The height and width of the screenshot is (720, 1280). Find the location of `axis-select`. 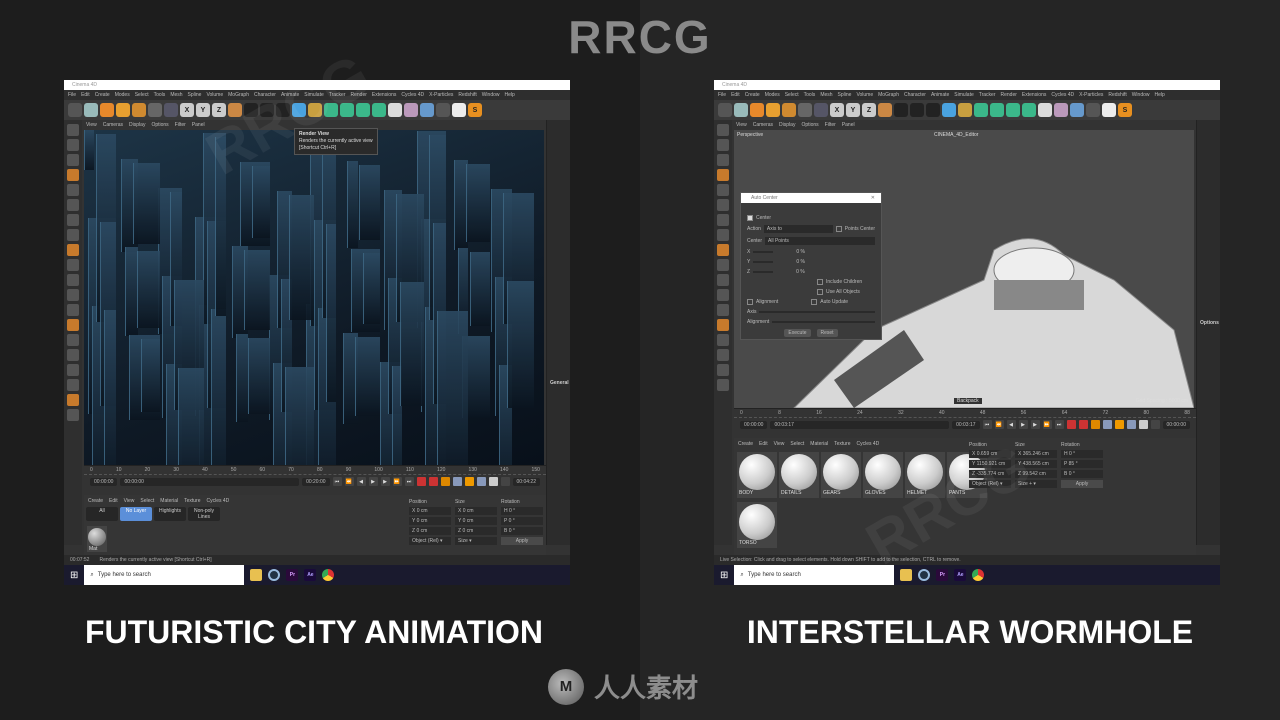

axis-select is located at coordinates (817, 312).